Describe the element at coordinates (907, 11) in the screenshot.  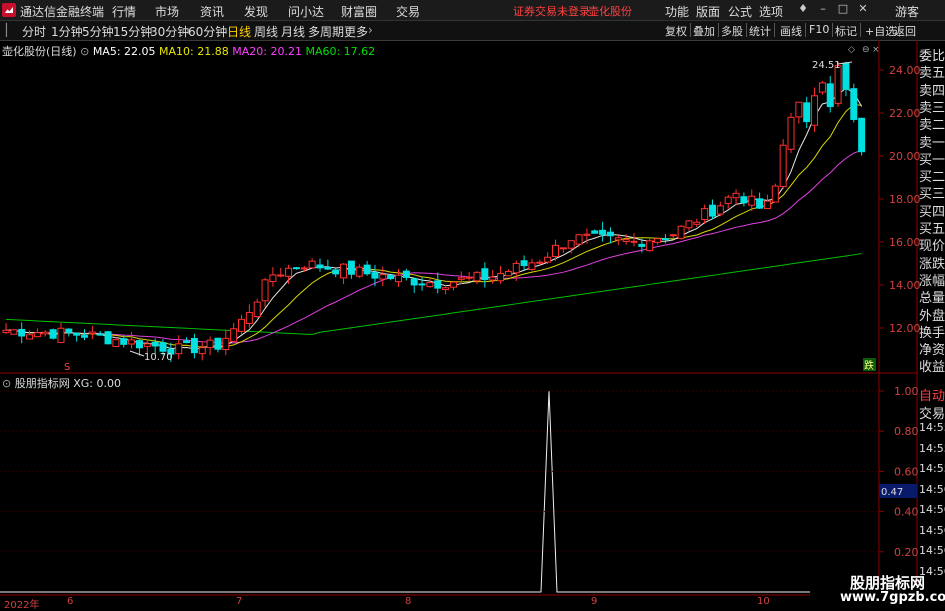
I see `user-guest: 游客` at that location.